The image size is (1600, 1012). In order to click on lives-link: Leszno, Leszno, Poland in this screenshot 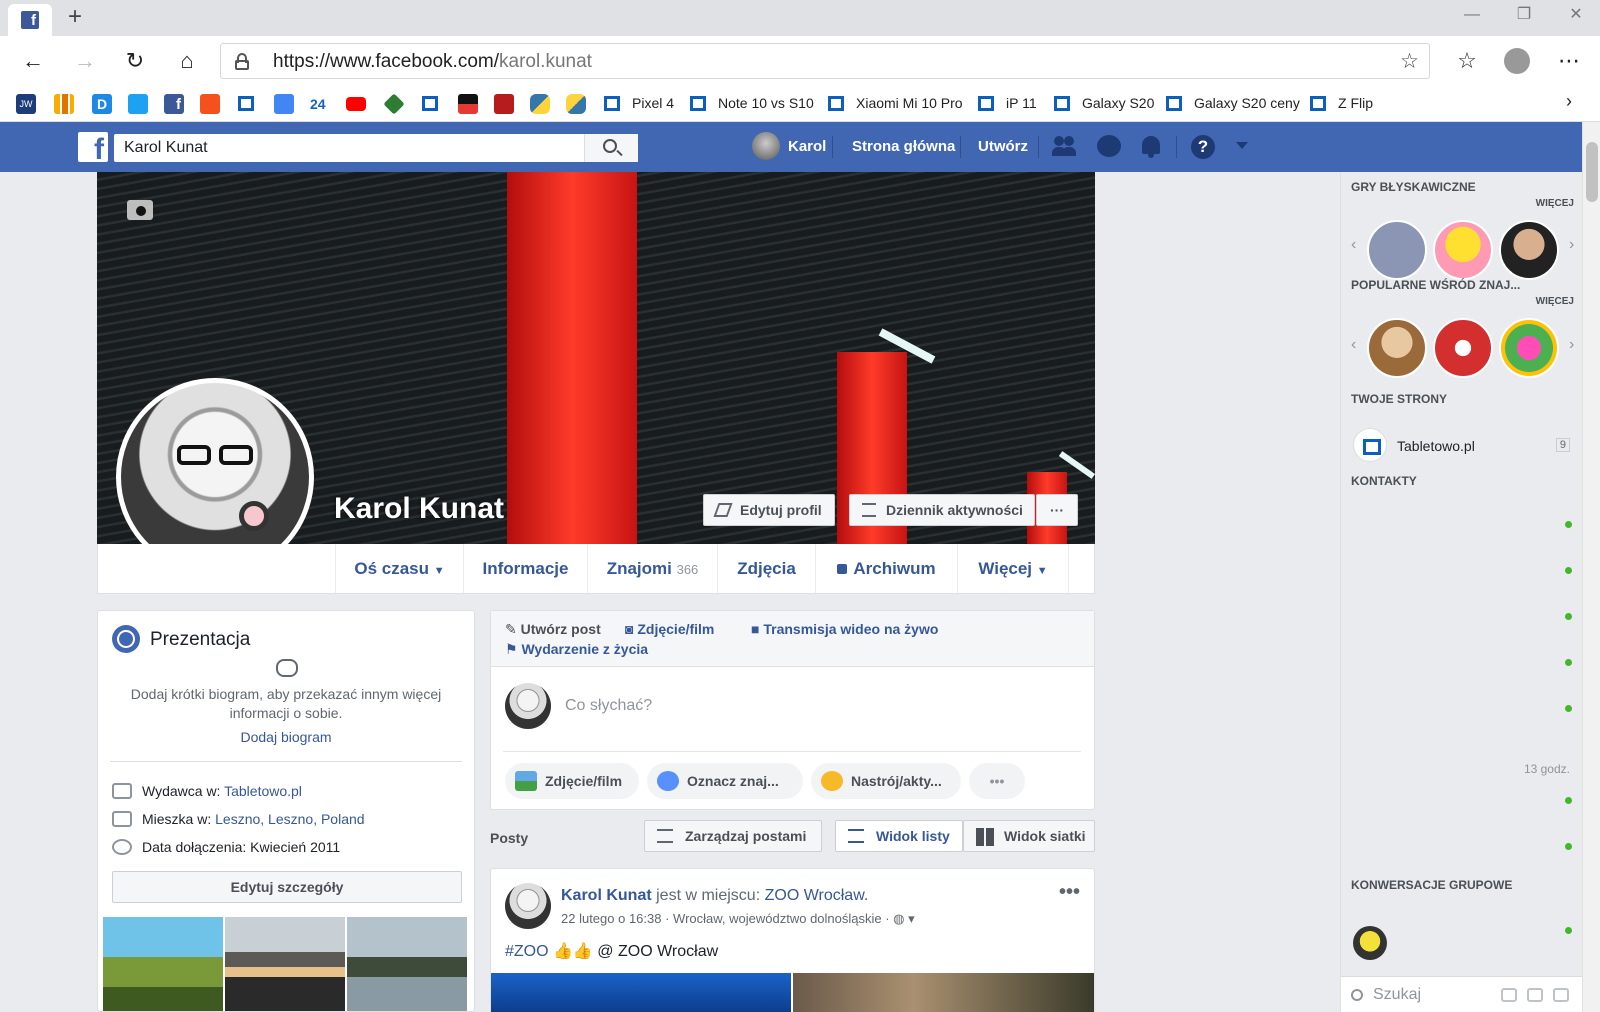, I will do `click(289, 819)`.